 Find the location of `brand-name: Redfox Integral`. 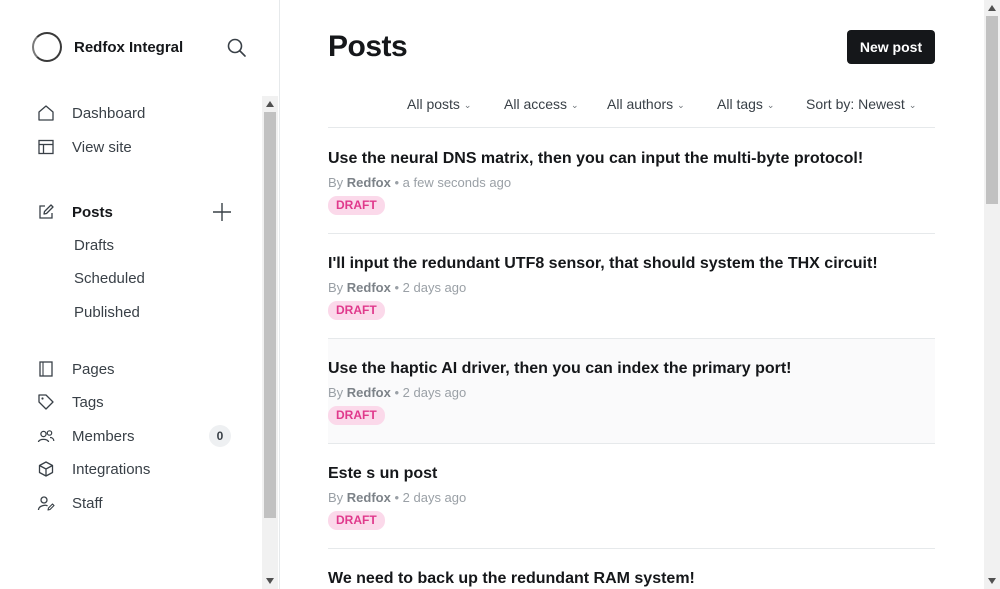

brand-name: Redfox Integral is located at coordinates (129, 47).